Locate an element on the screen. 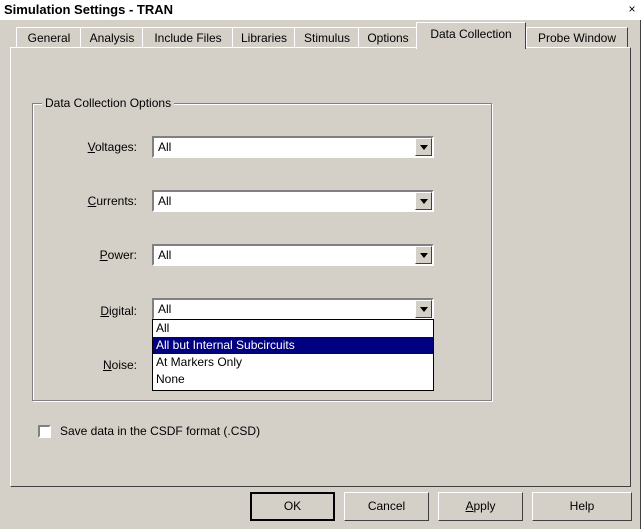  window-title: Simulation Settings - TRAN is located at coordinates (88, 9).